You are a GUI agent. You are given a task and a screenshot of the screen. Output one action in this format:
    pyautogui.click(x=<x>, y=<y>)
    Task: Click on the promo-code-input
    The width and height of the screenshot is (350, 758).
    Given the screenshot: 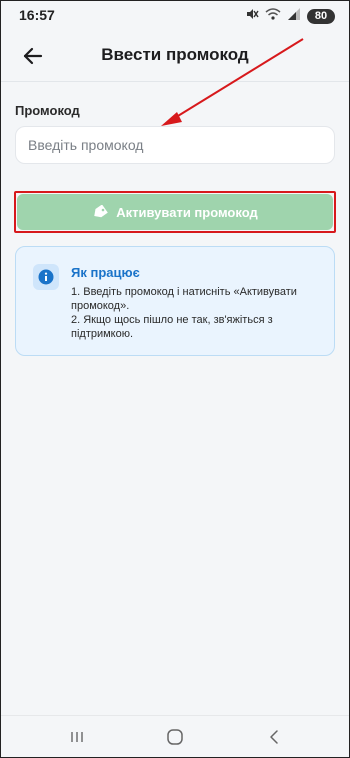 What is the action you would take?
    pyautogui.click(x=175, y=145)
    